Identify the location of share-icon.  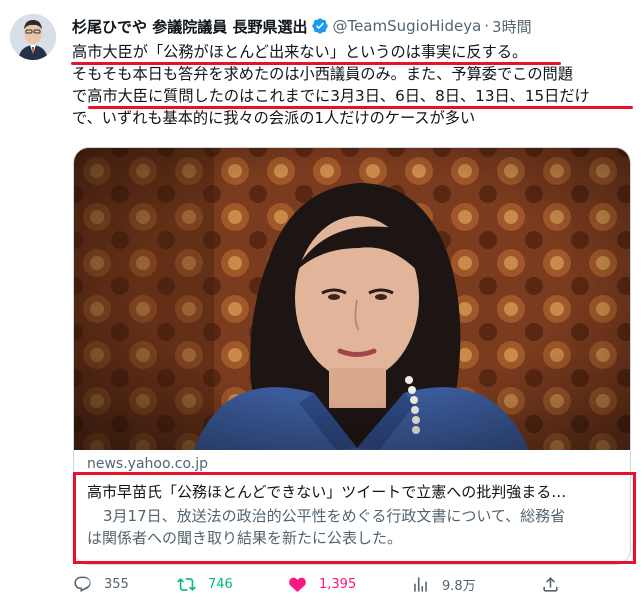
(550, 584).